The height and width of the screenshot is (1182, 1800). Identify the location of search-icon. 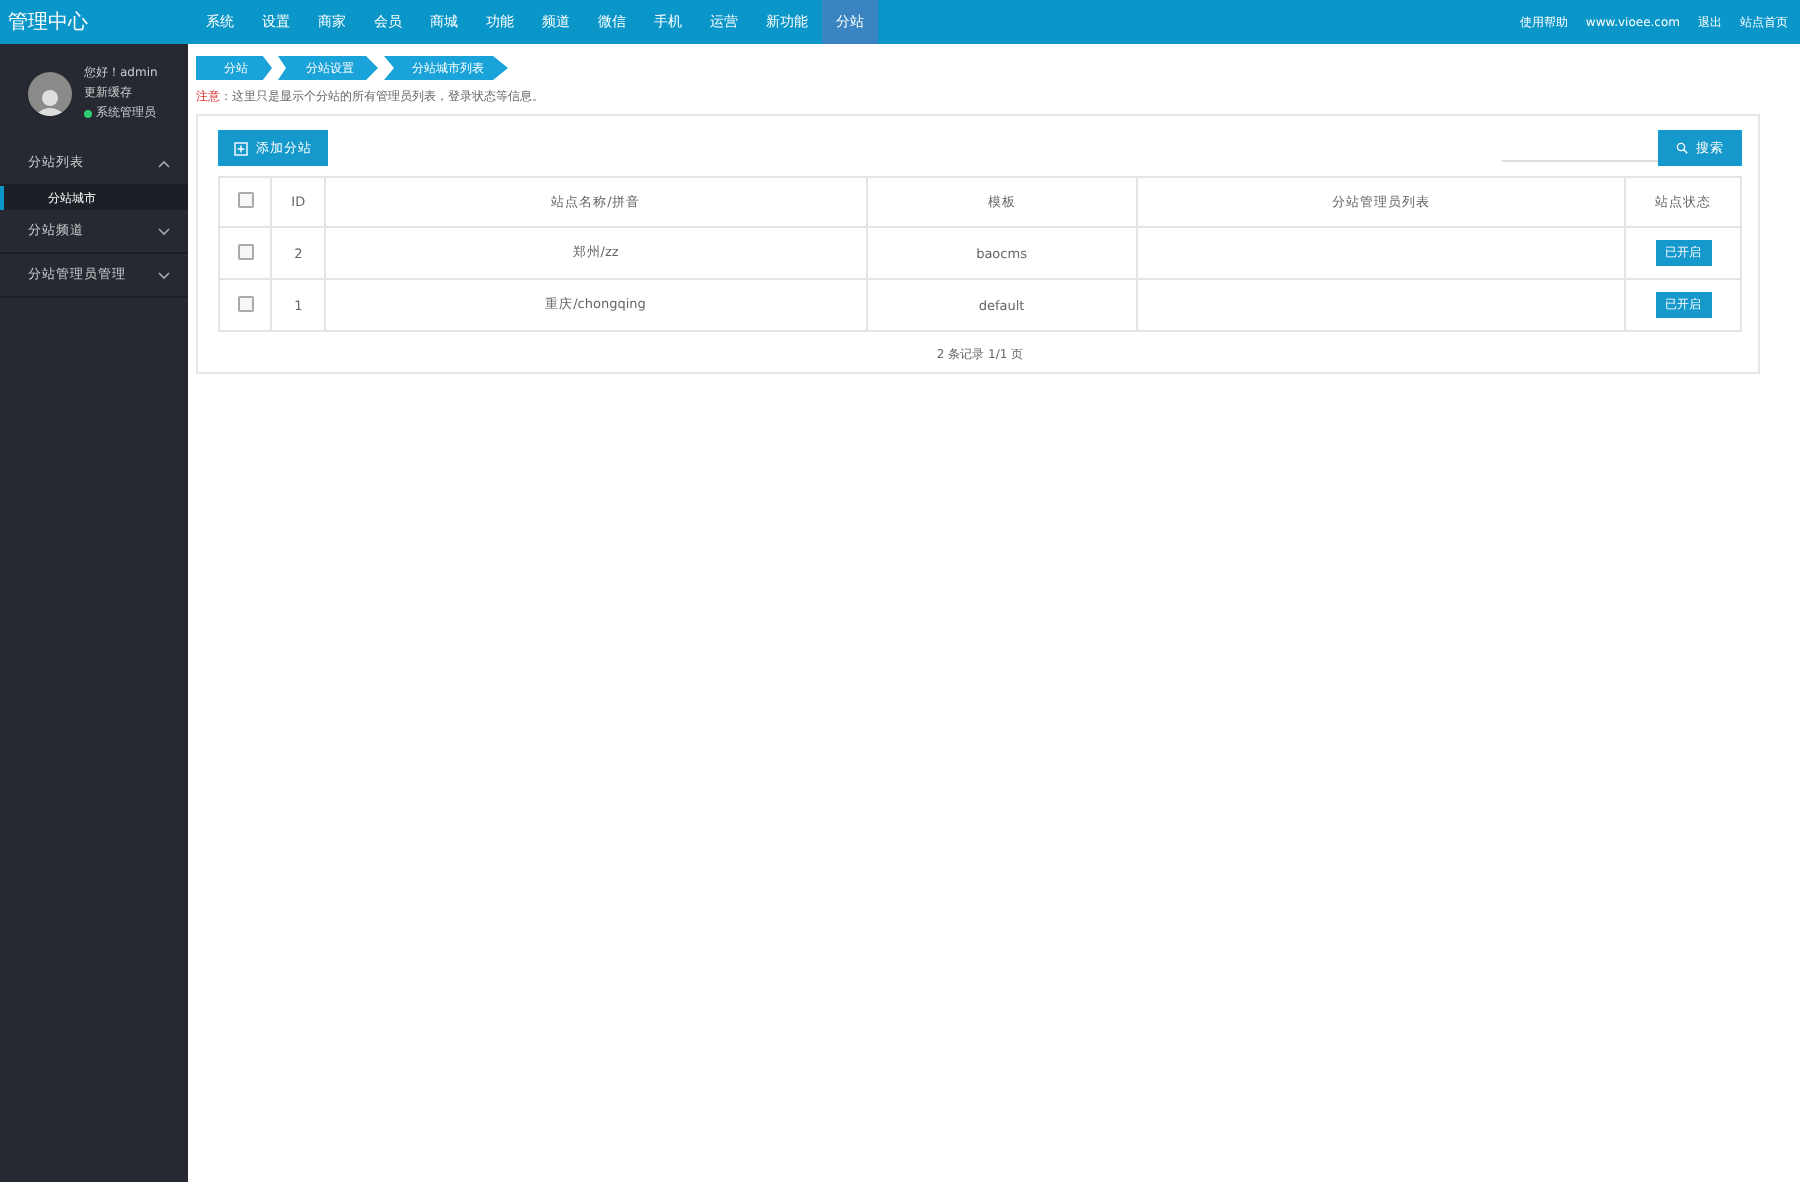
(1682, 148).